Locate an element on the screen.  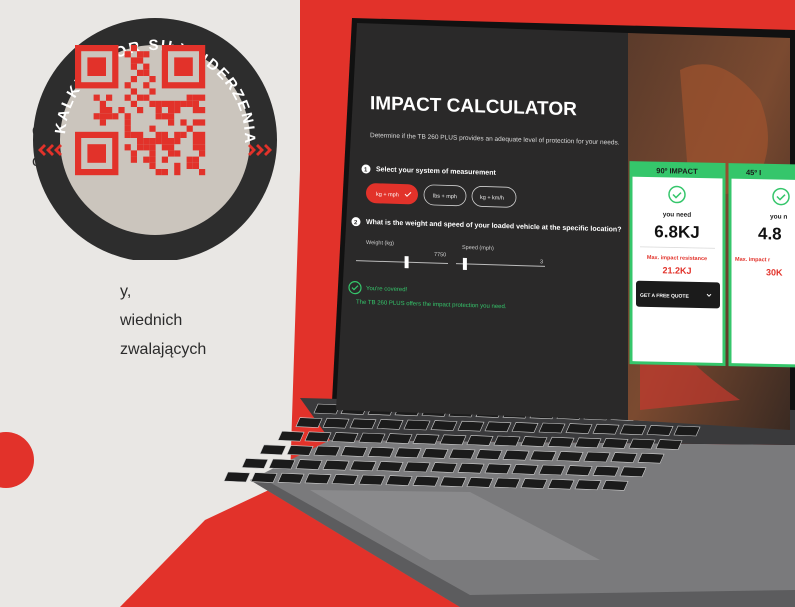
card-45-header: 45º I is located at coordinates (753, 172).